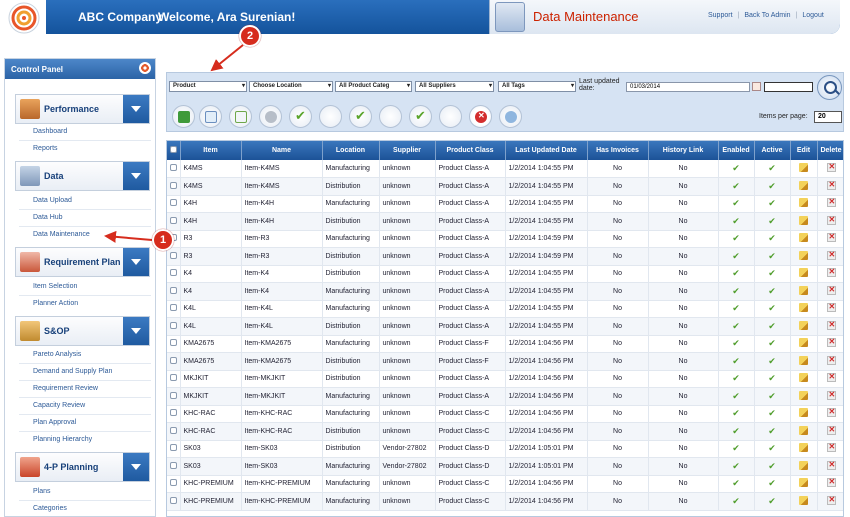  What do you see at coordinates (250, 36) in the screenshot?
I see `callout-badge-2: 2` at bounding box center [250, 36].